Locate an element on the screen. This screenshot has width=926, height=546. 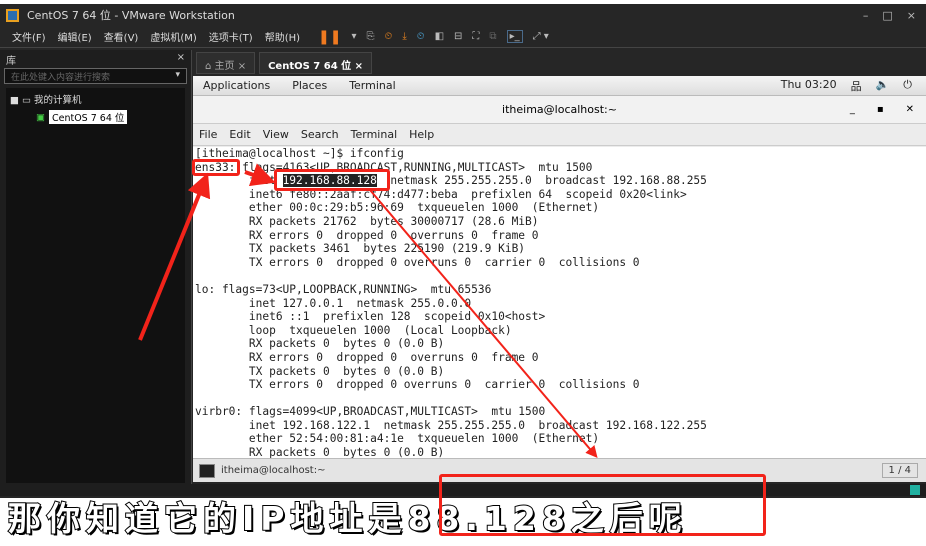
tree-root-label: 我的计算机 is located at coordinates (58, 100).